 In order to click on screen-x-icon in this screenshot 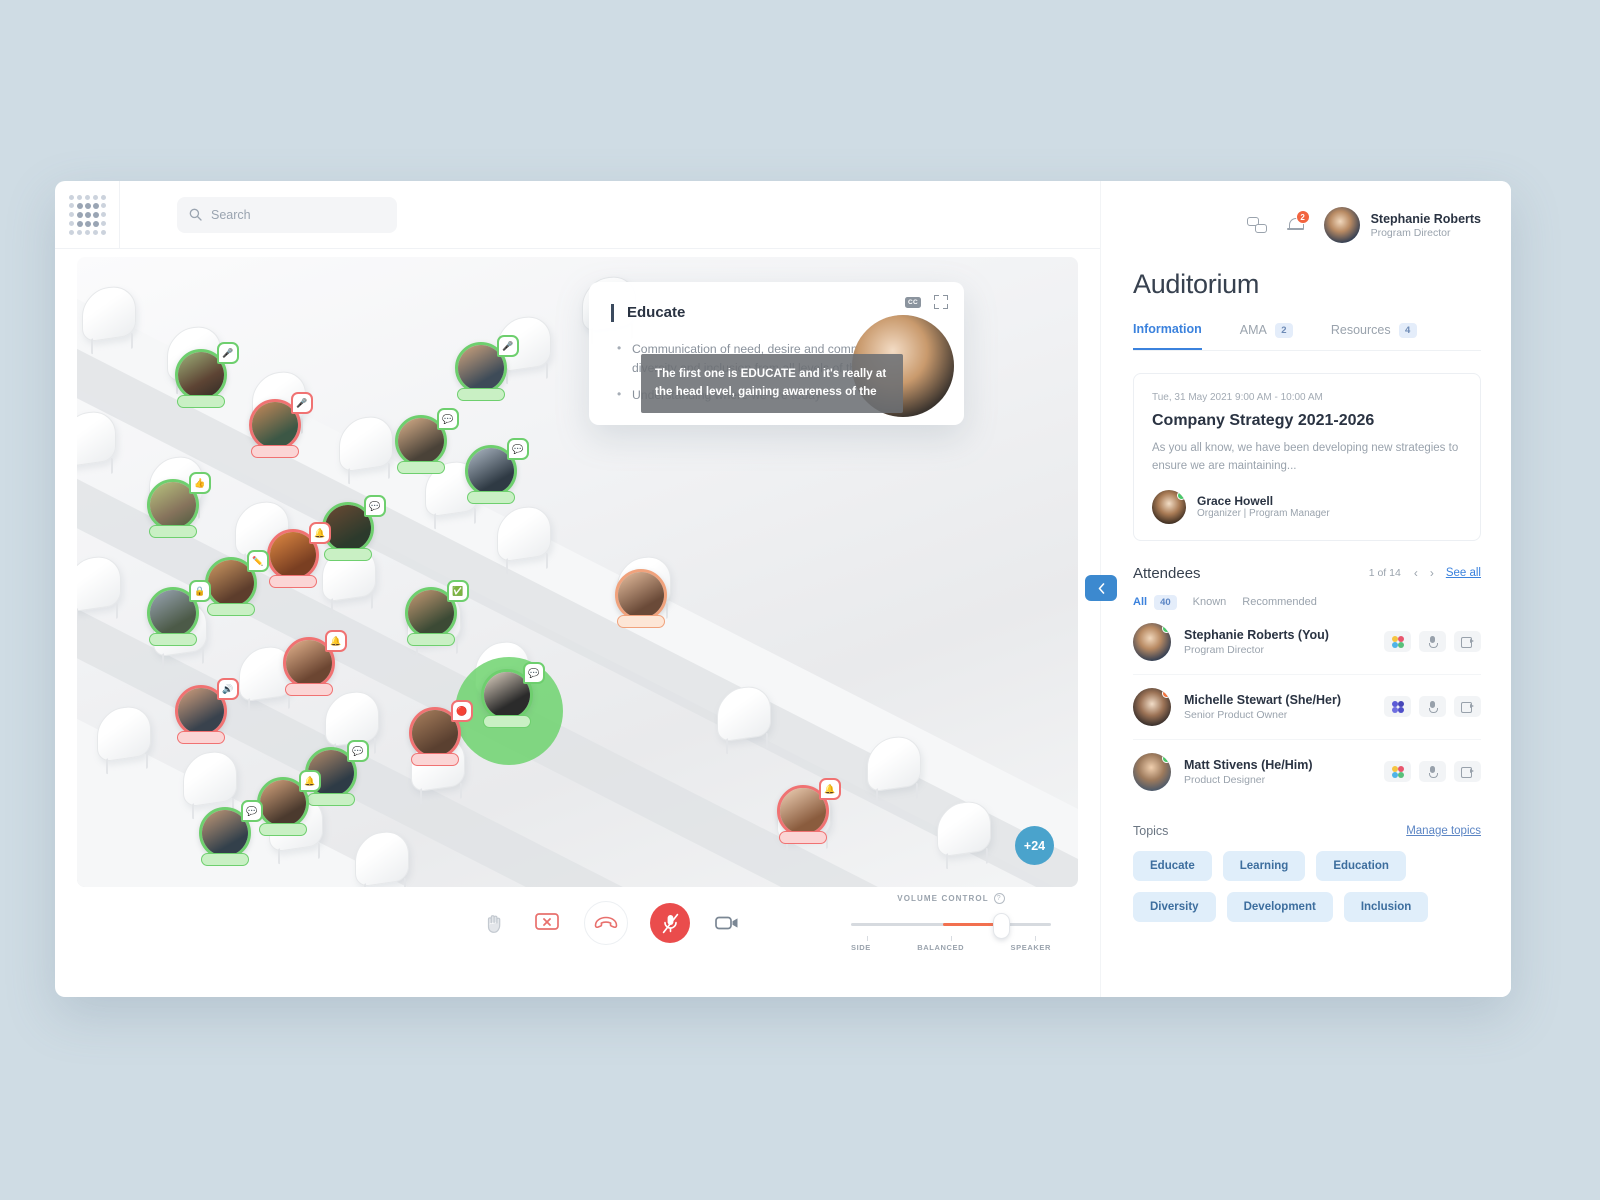, I will do `click(547, 921)`.